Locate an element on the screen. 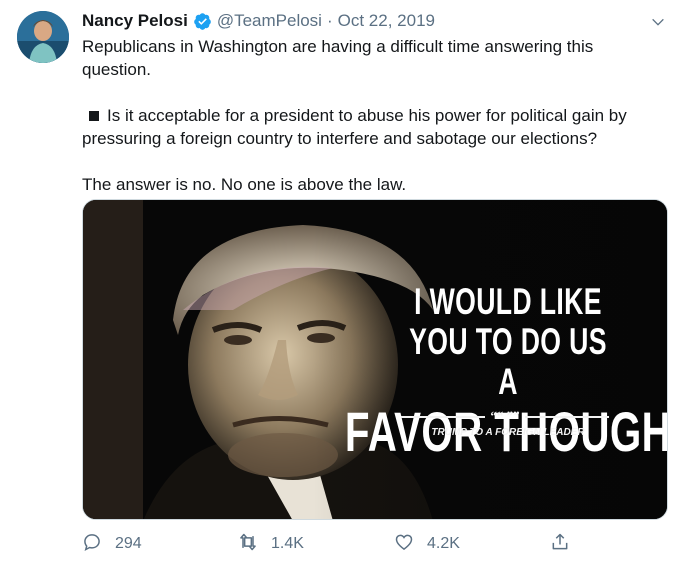 The width and height of the screenshot is (684, 565). tweet-date: Oct 22, 2019 is located at coordinates (386, 21).